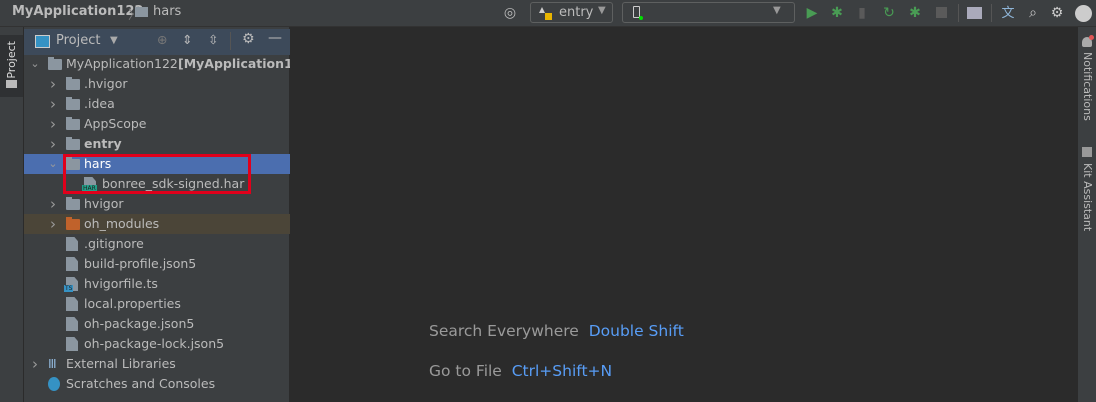 This screenshot has width=1096, height=402. What do you see at coordinates (157, 144) in the screenshot?
I see `tree-item: › entry` at bounding box center [157, 144].